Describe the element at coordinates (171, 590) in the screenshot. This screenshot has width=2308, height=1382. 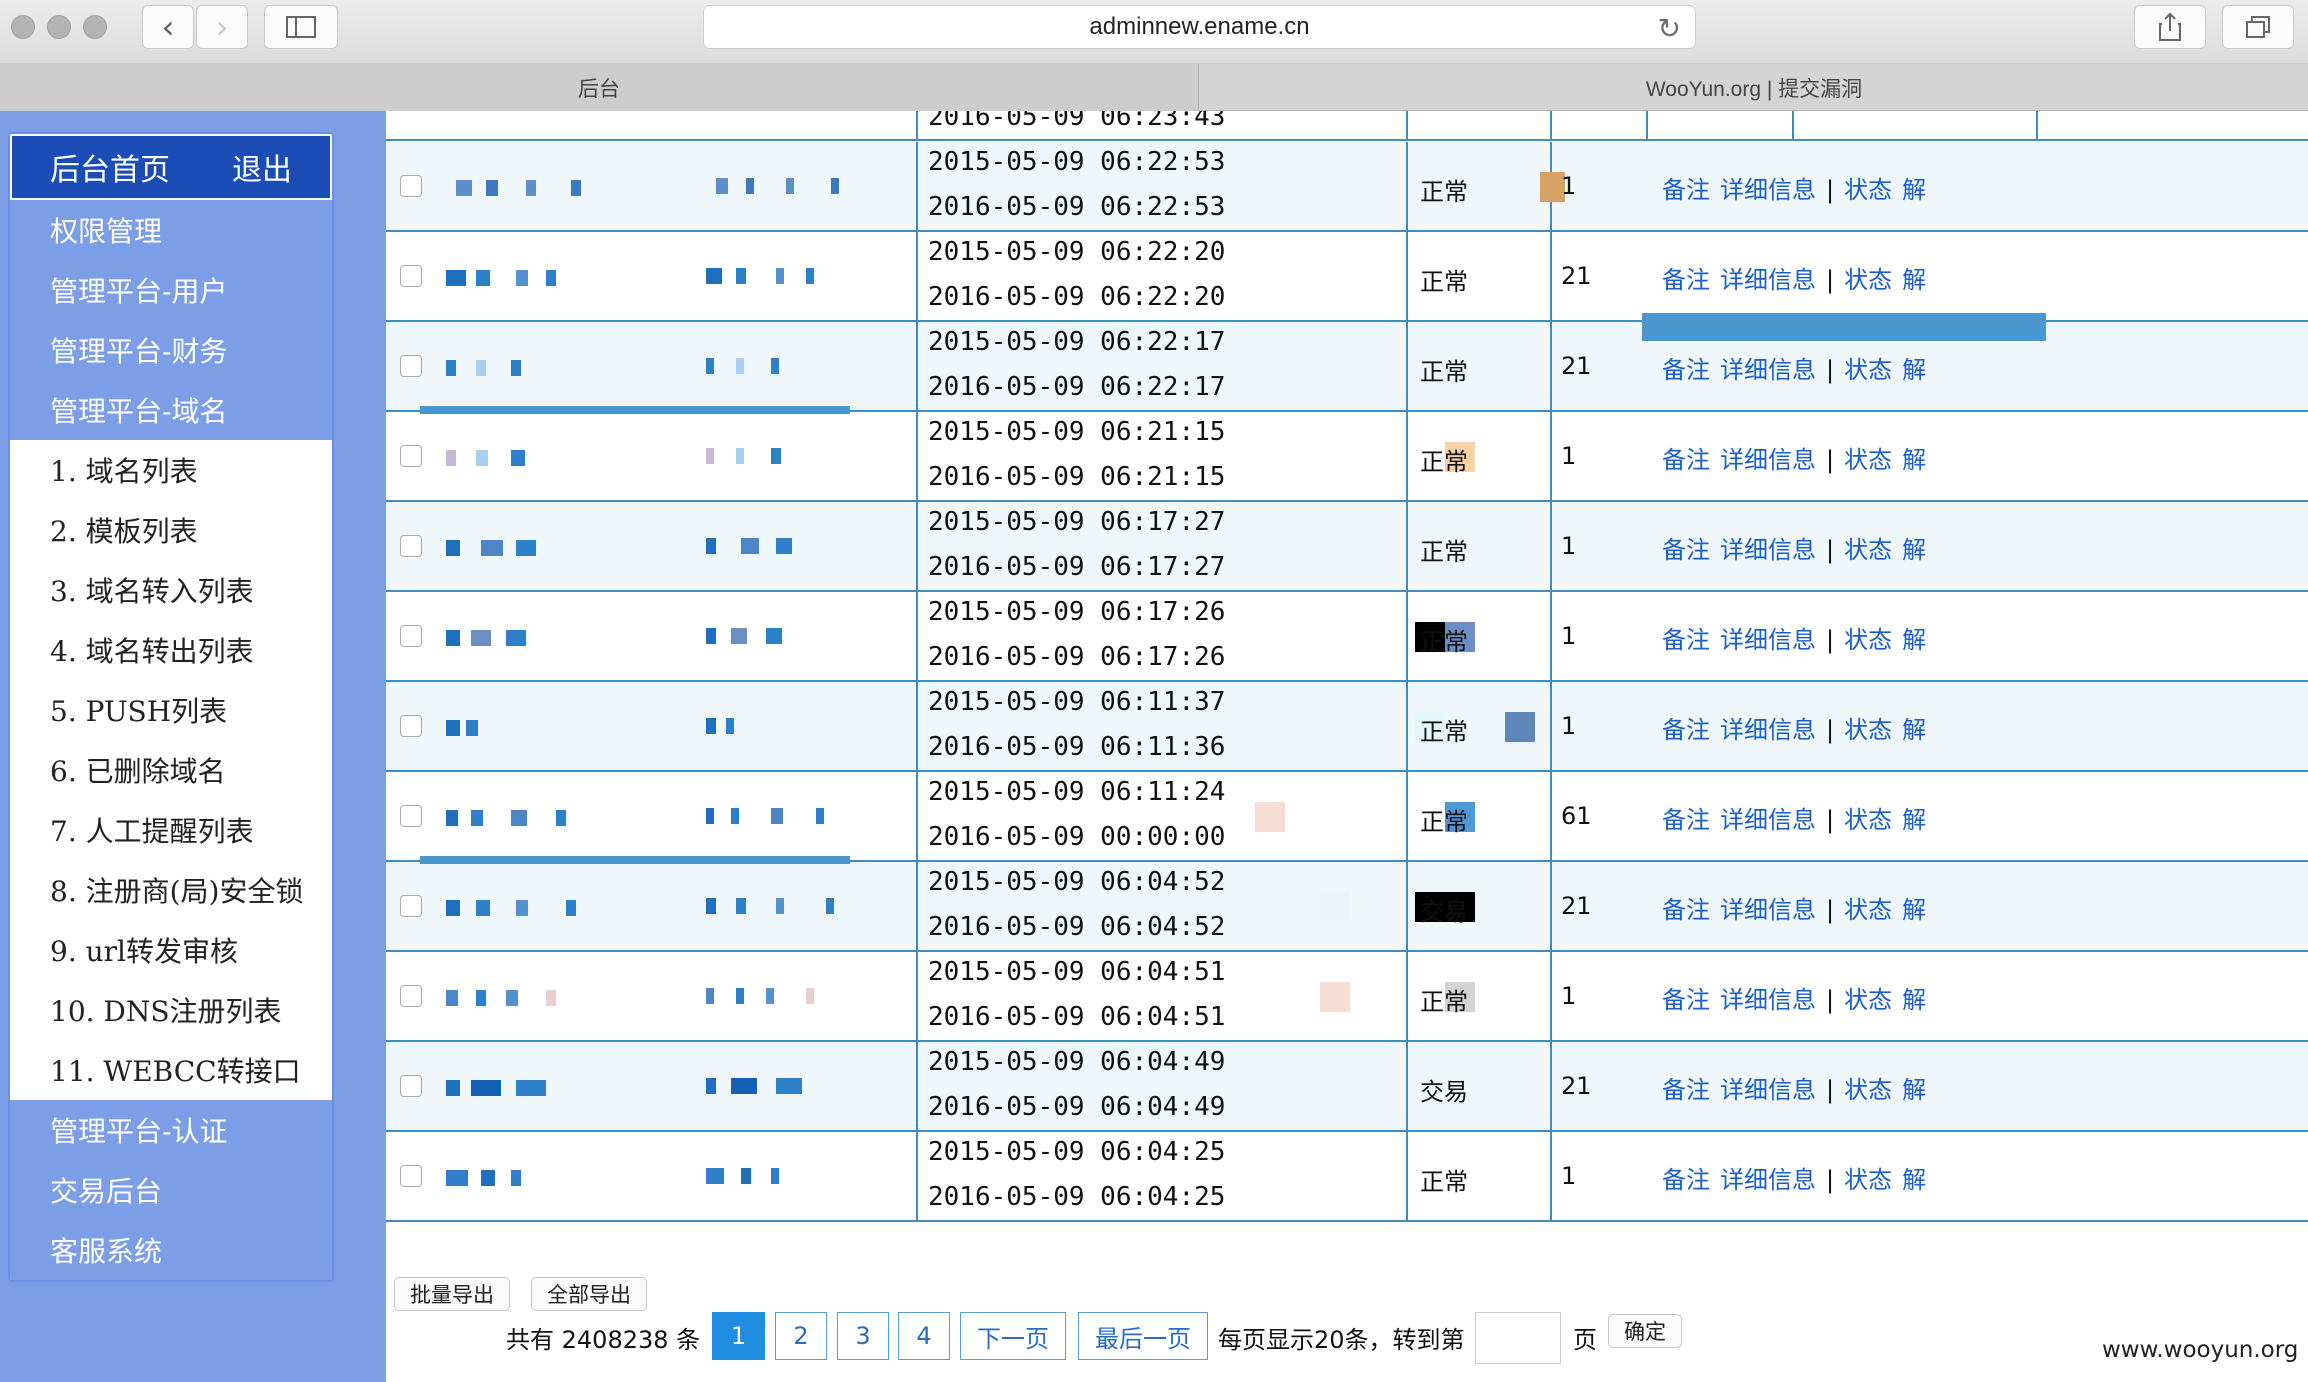
I see `menu-item-transfer-in: 3. 域名转入列表` at that location.